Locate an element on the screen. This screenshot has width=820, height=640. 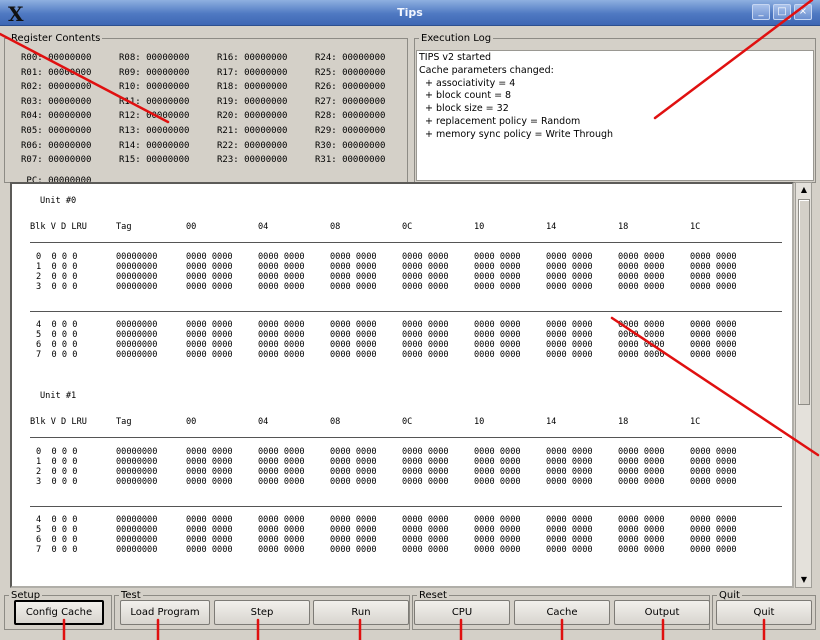
register-value: R24: 00000000 is located at coordinates (350, 58).